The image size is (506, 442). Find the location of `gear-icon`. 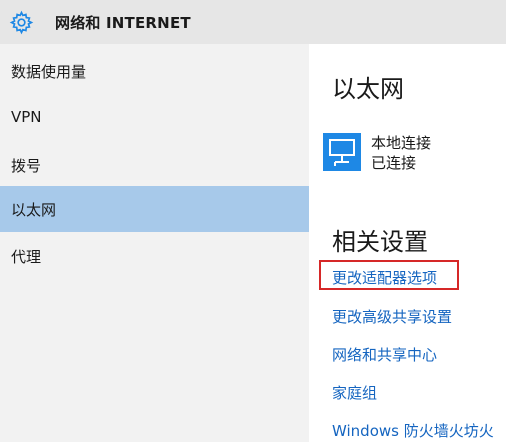

gear-icon is located at coordinates (21, 22).